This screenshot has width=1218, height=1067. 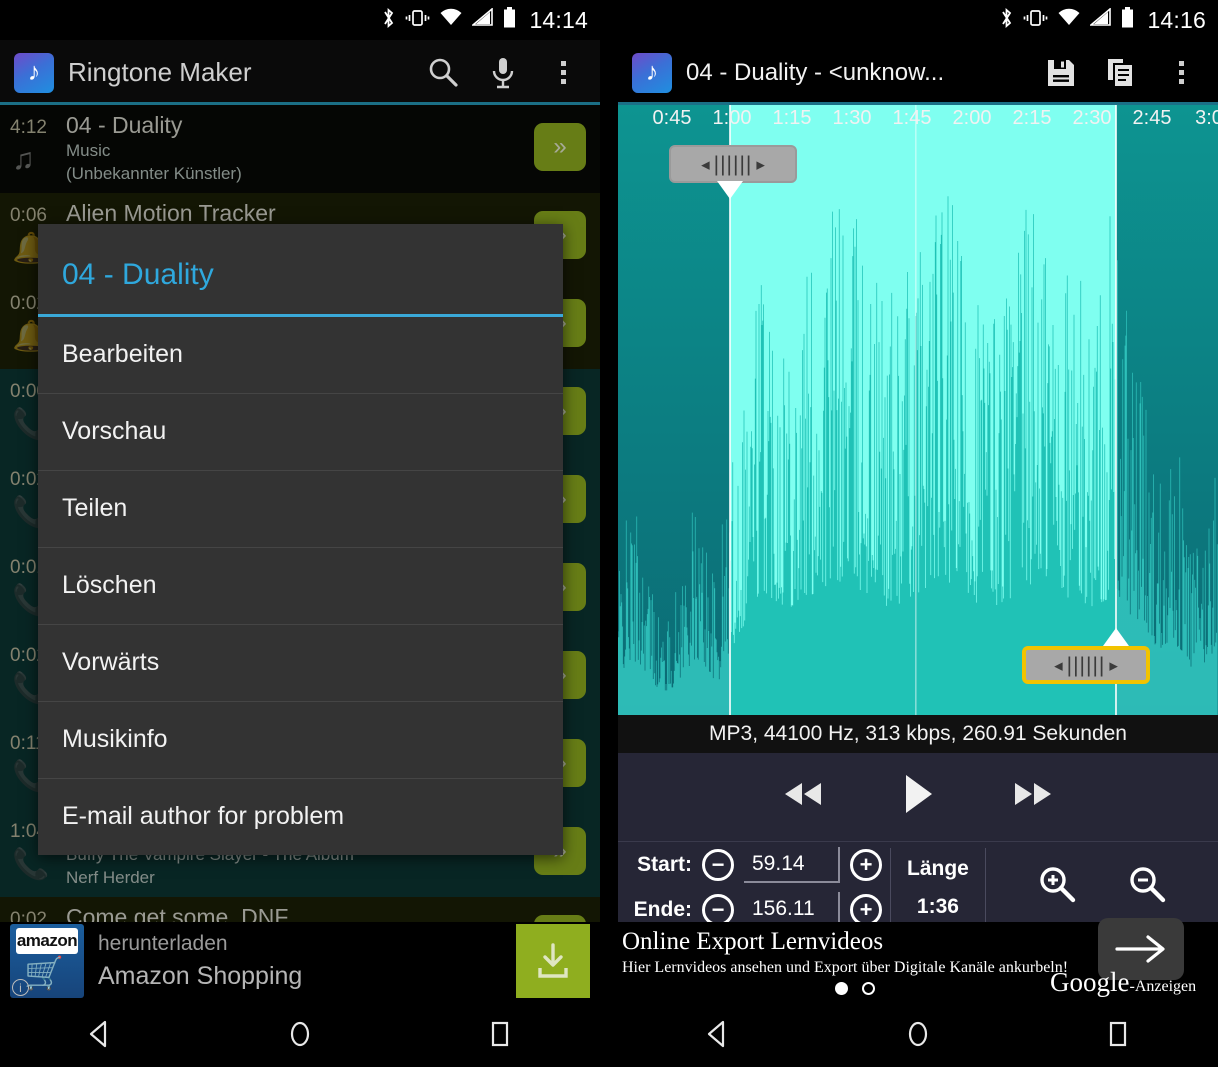 I want to click on end-label: Ende:, so click(x=662, y=910).